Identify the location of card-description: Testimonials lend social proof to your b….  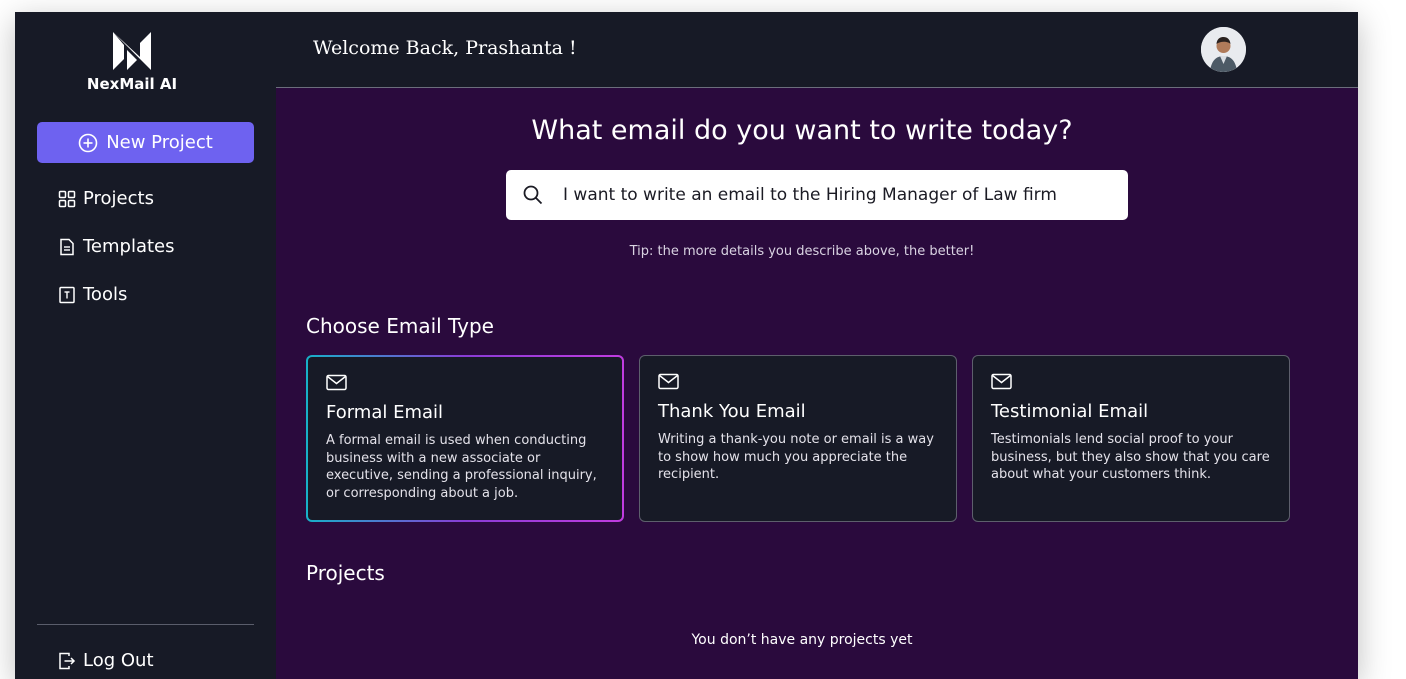
(1130, 457).